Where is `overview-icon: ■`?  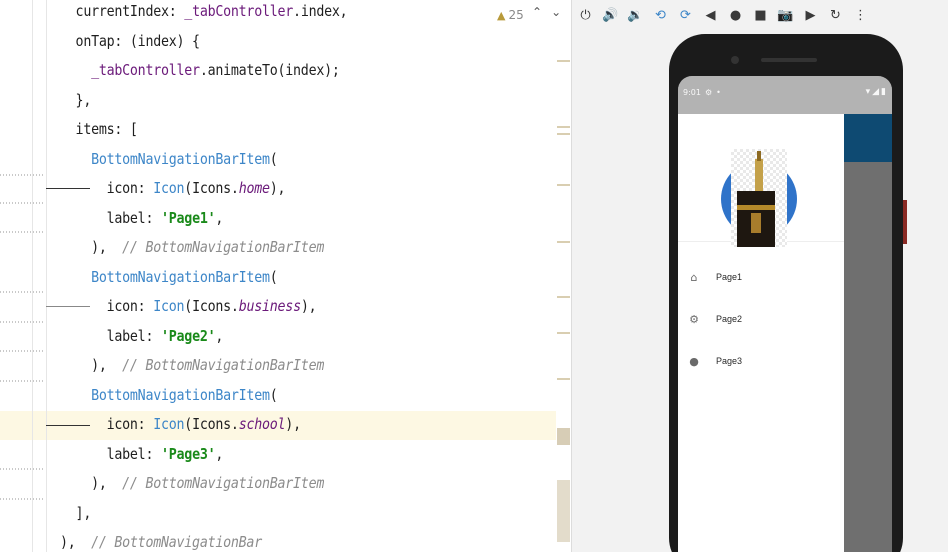 overview-icon: ■ is located at coordinates (760, 15).